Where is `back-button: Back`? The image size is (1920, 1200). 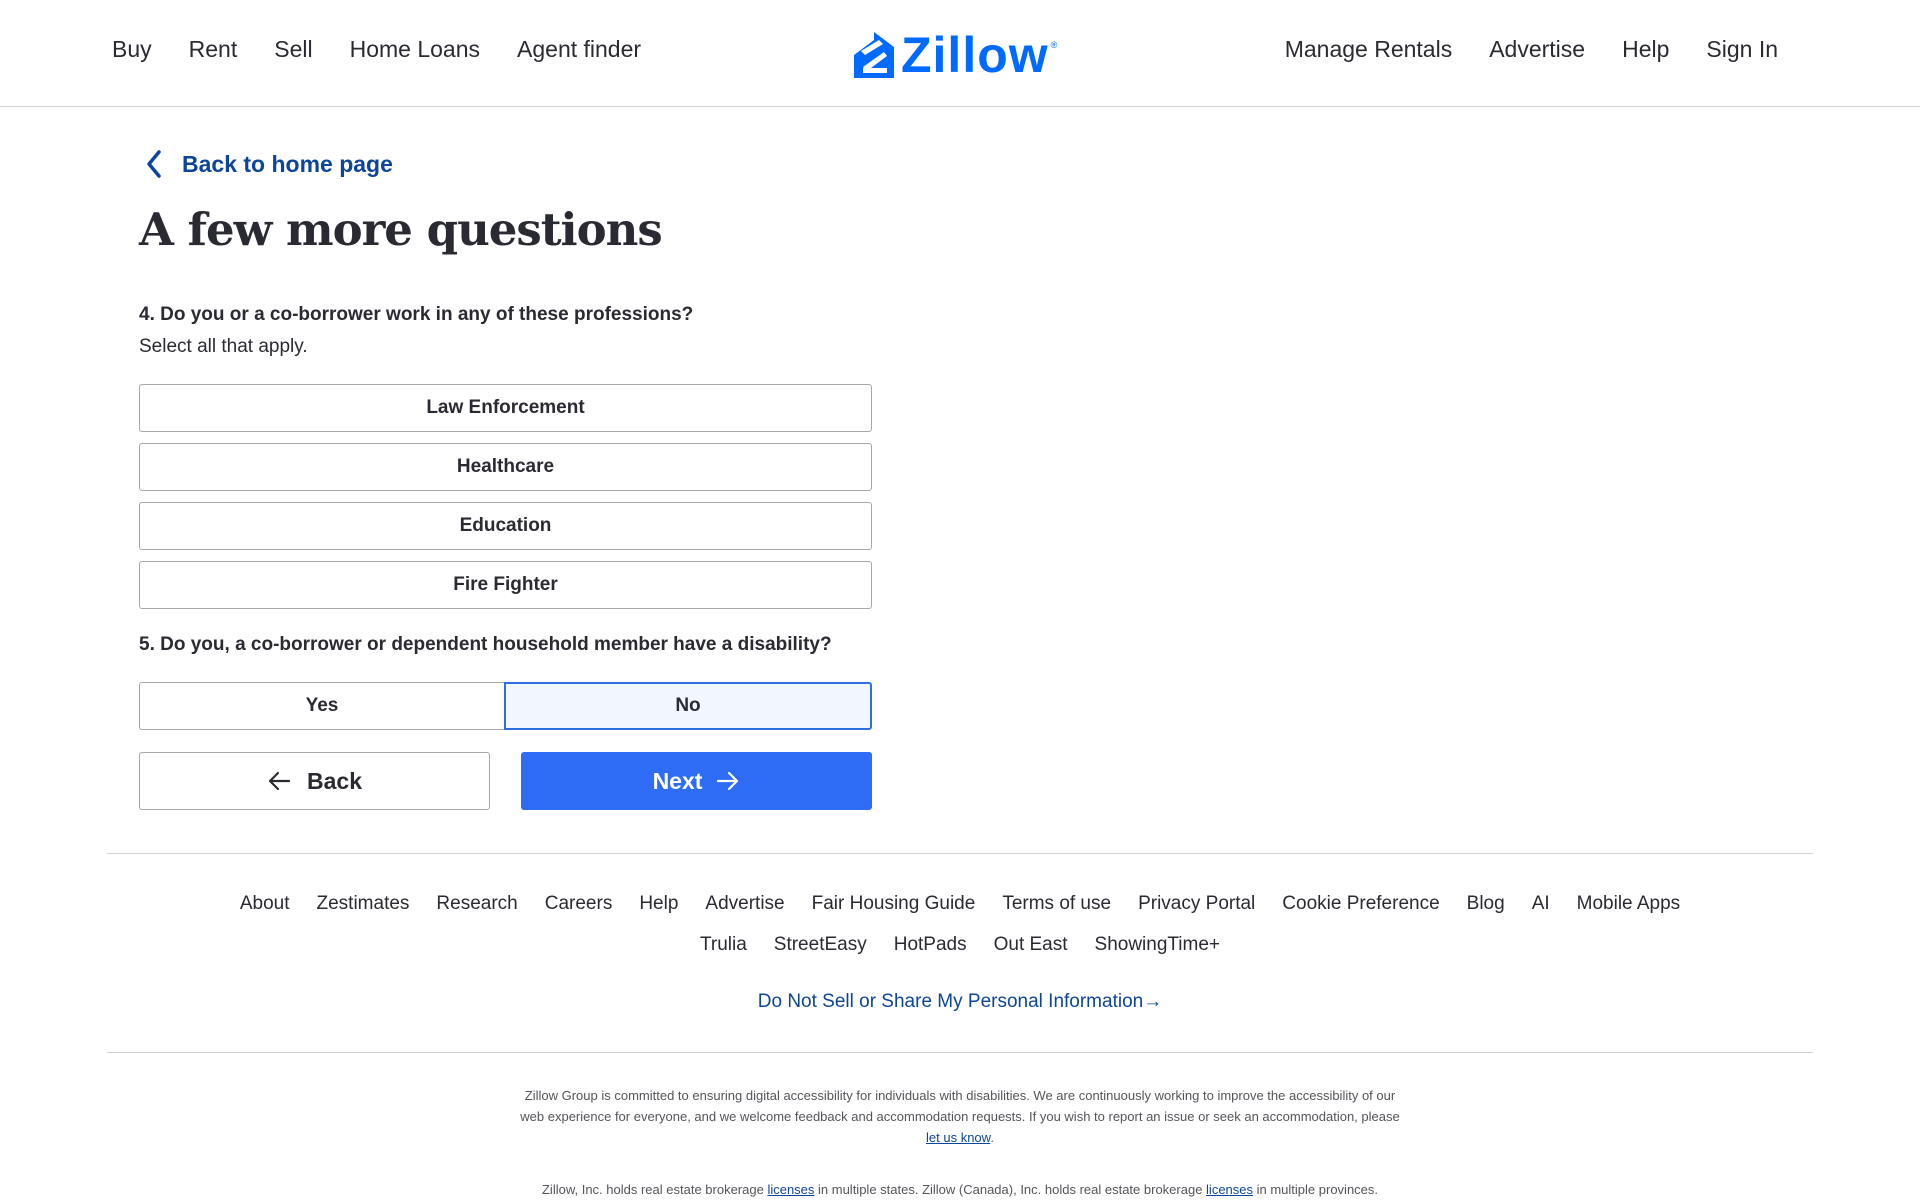 back-button: Back is located at coordinates (314, 781).